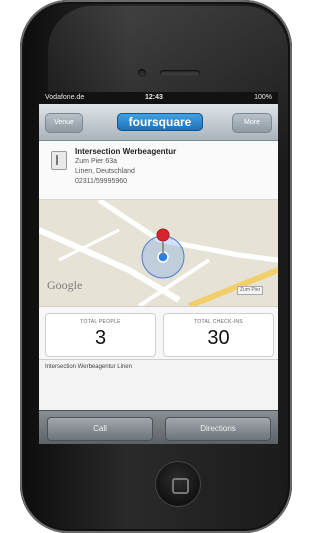 The width and height of the screenshot is (320, 533). Describe the element at coordinates (180, 486) in the screenshot. I see `home-square-icon` at that location.